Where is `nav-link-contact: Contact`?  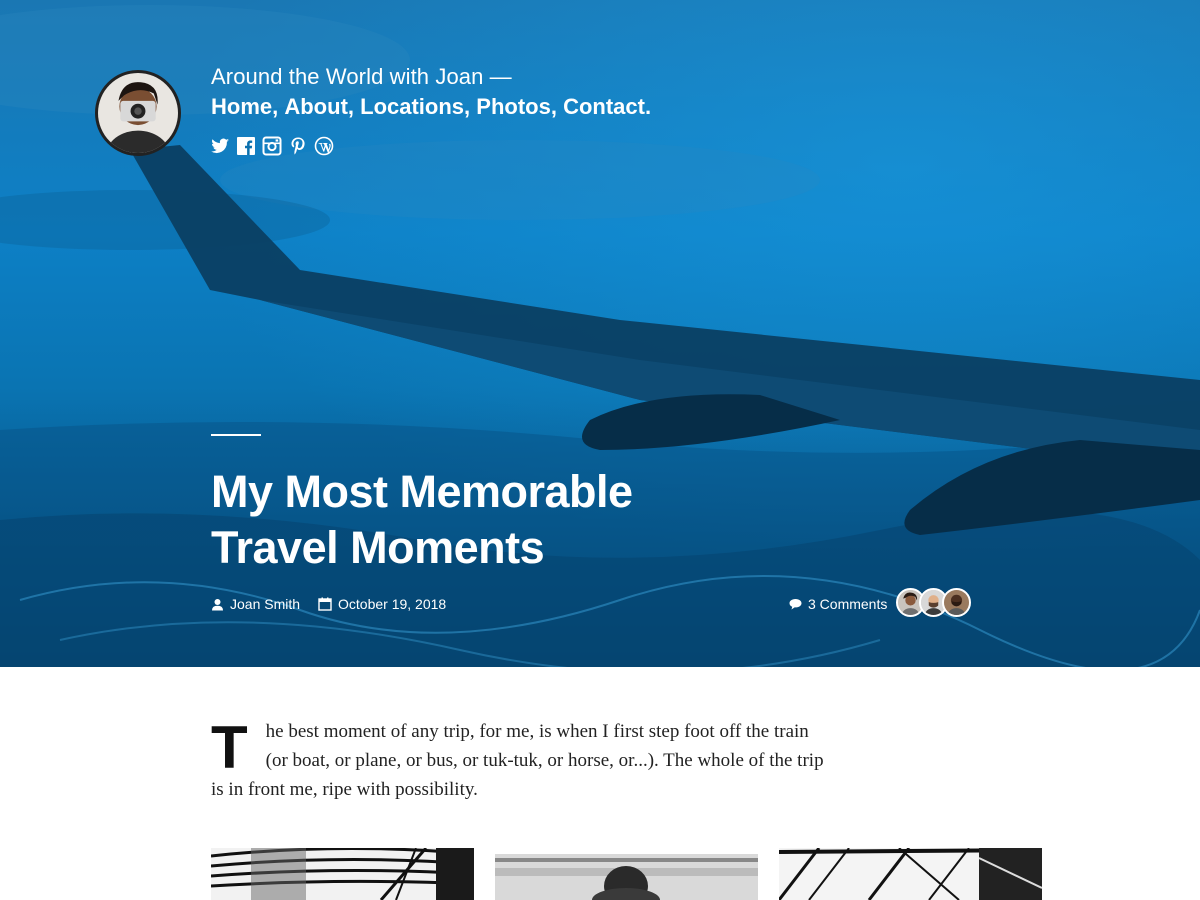
nav-link-contact: Contact is located at coordinates (604, 107).